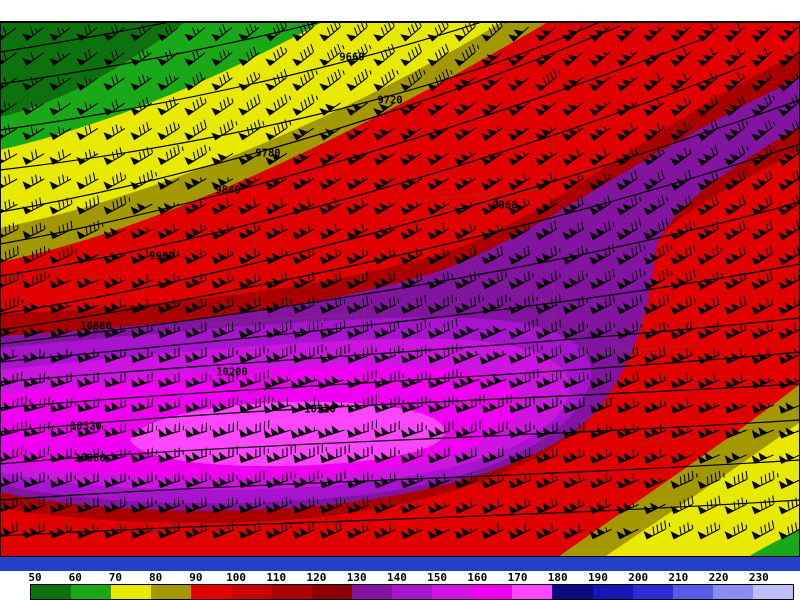 This screenshot has height=600, width=800. Describe the element at coordinates (678, 577) in the screenshot. I see `legend-value: 210` at that location.